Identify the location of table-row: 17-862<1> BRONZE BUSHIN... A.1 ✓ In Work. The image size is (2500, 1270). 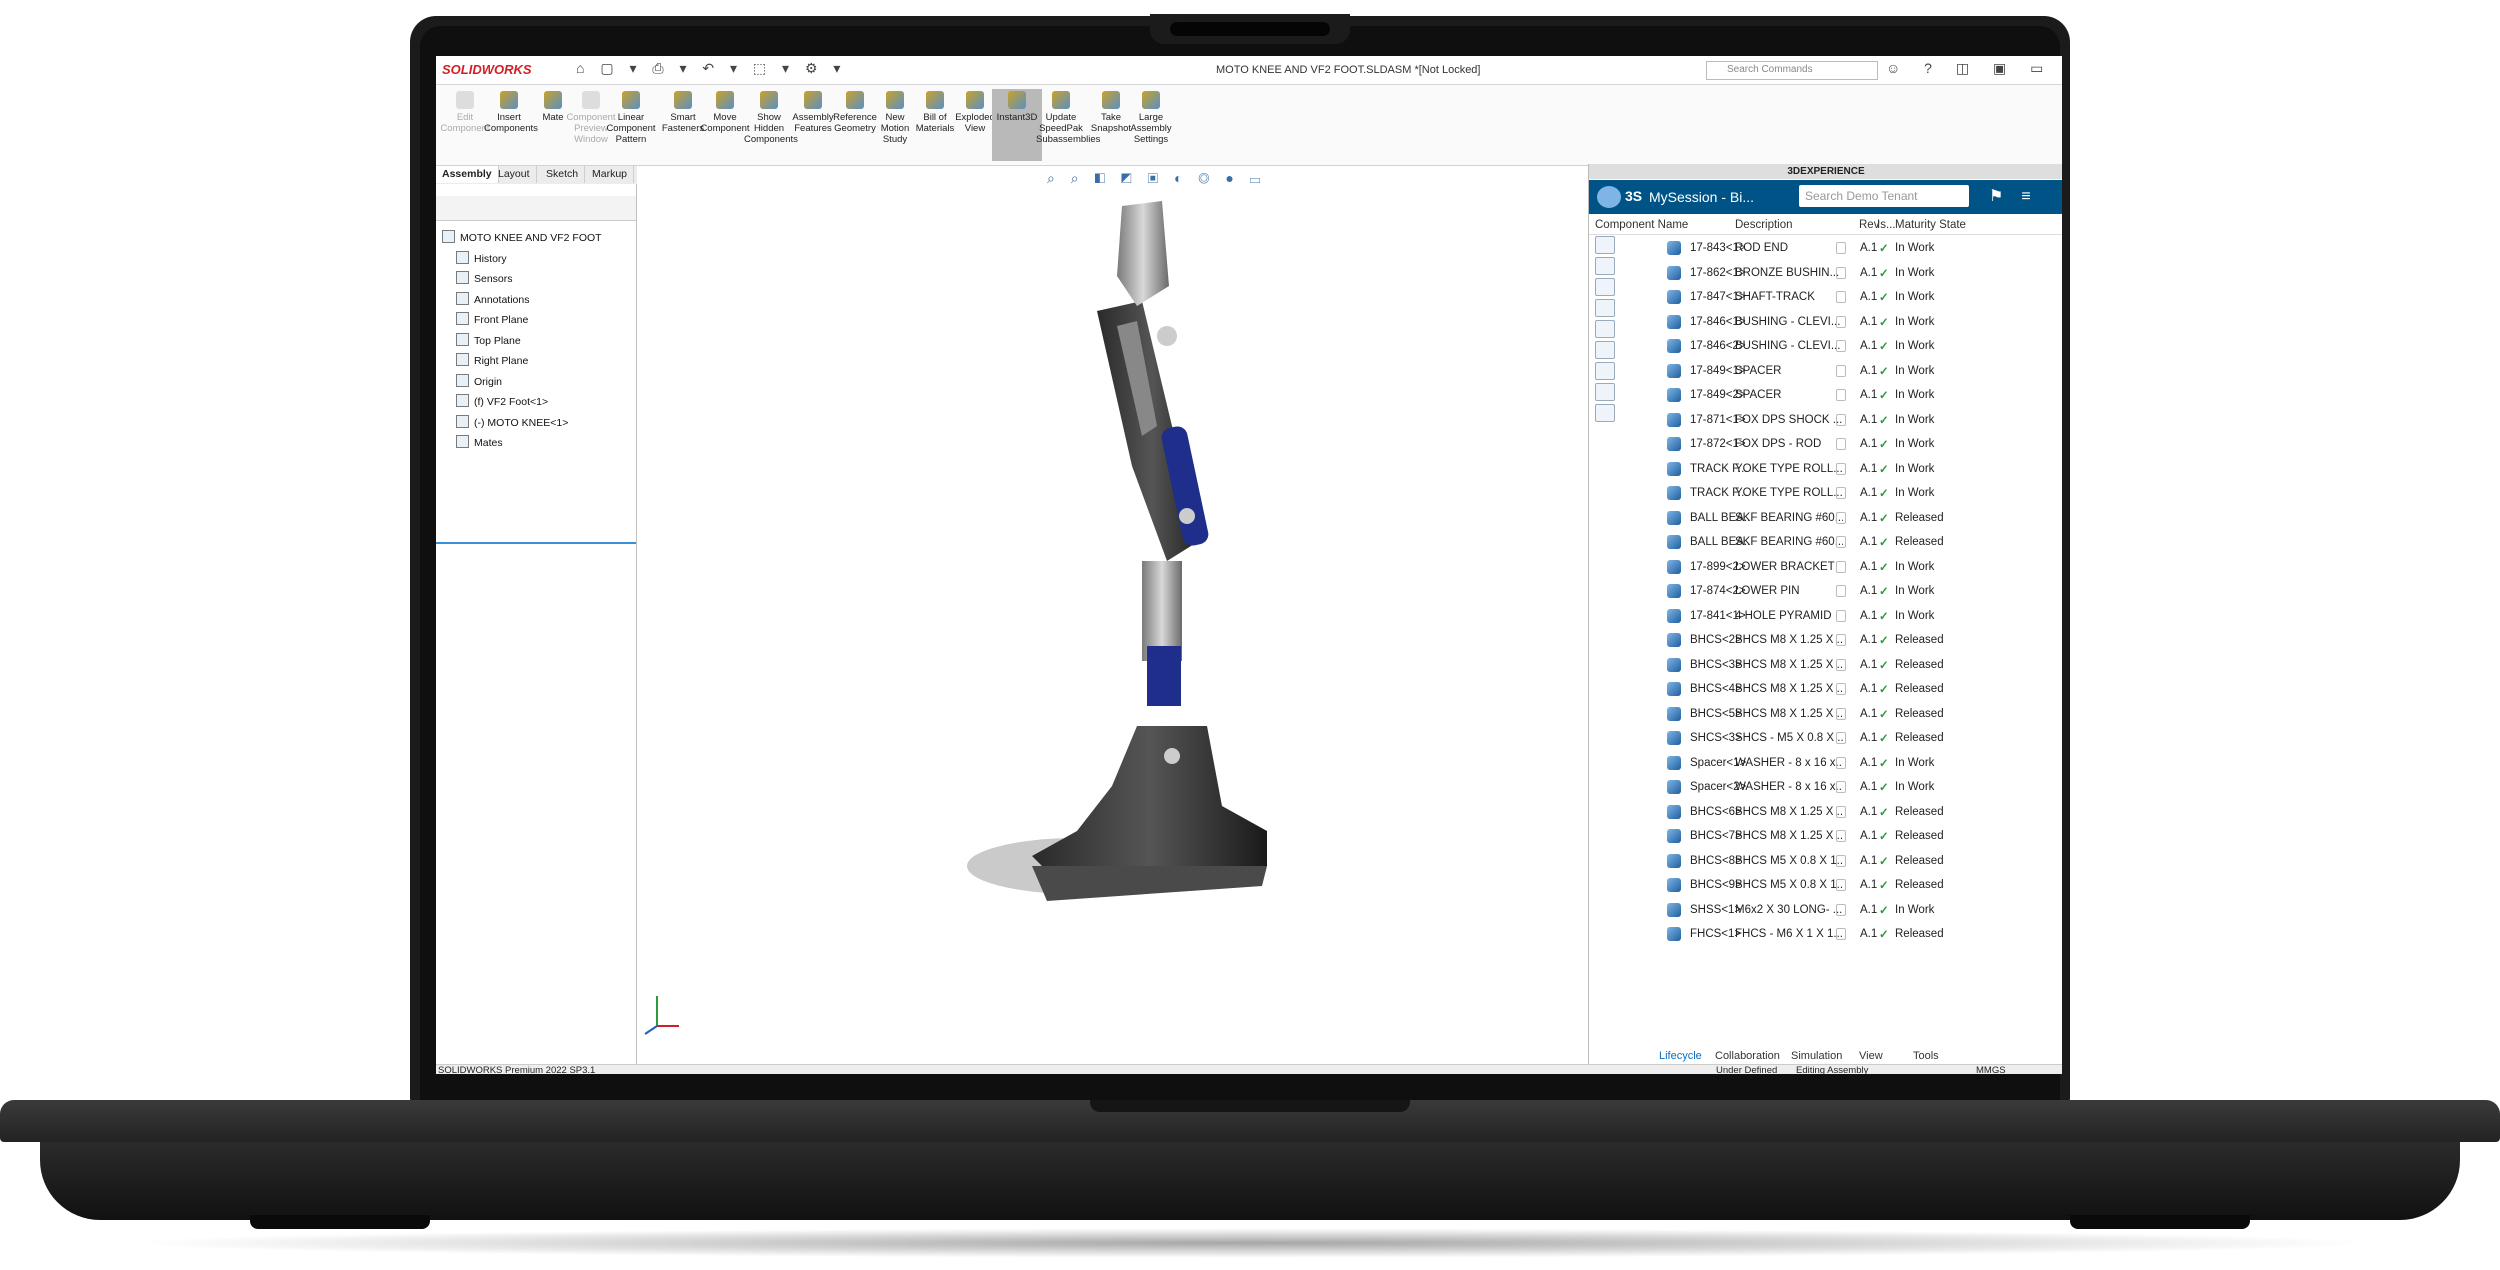
(1825, 273).